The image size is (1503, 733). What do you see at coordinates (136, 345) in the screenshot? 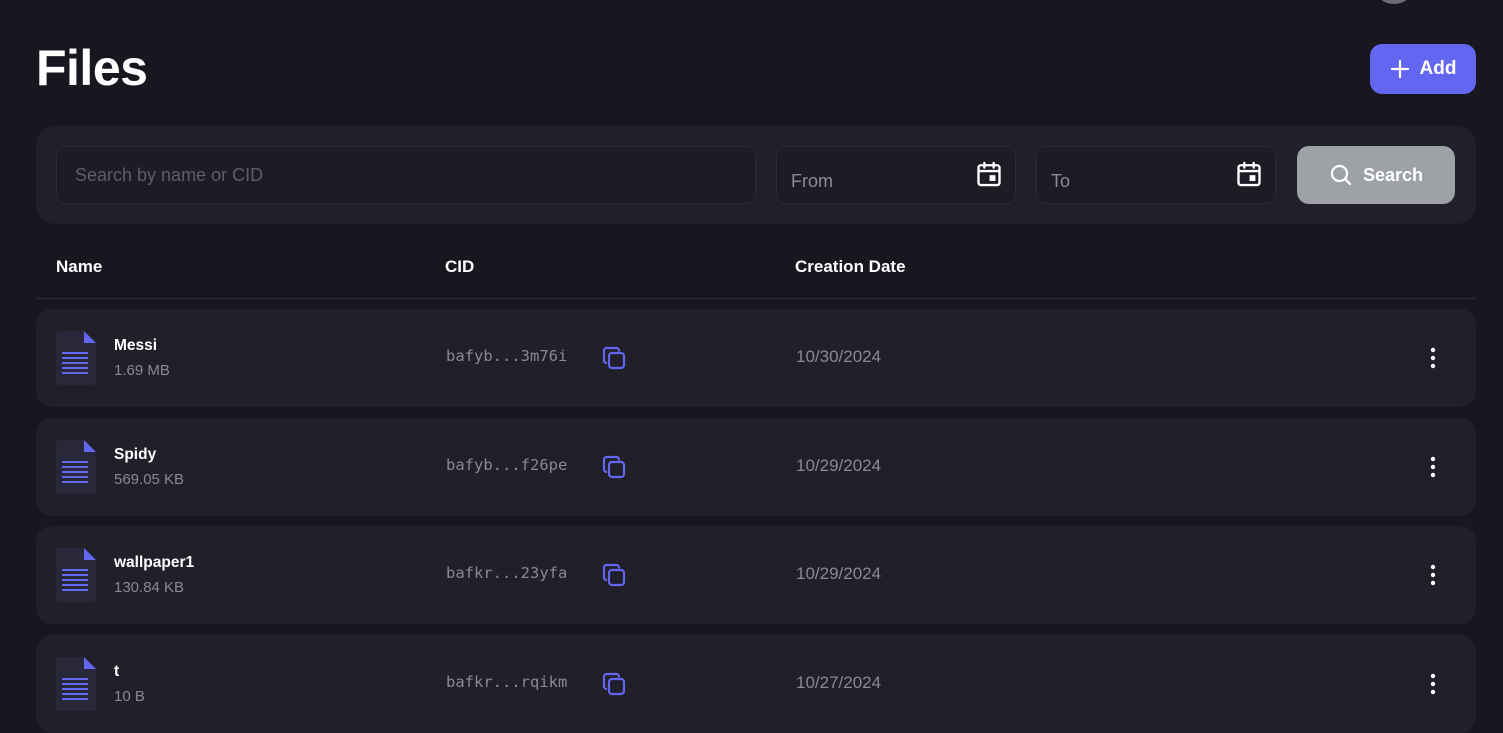
I see `file-name: Messi` at bounding box center [136, 345].